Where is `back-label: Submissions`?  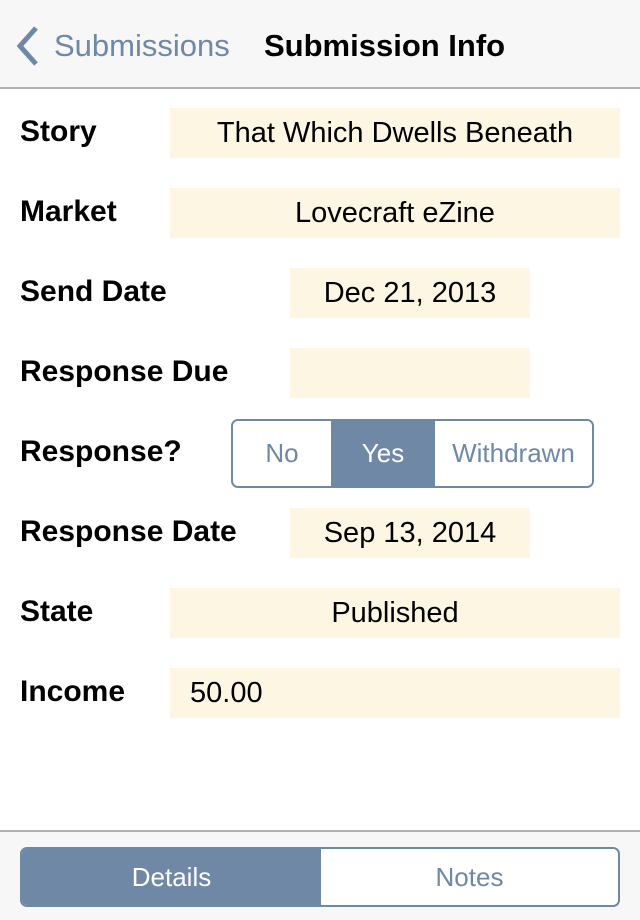
back-label: Submissions is located at coordinates (142, 45).